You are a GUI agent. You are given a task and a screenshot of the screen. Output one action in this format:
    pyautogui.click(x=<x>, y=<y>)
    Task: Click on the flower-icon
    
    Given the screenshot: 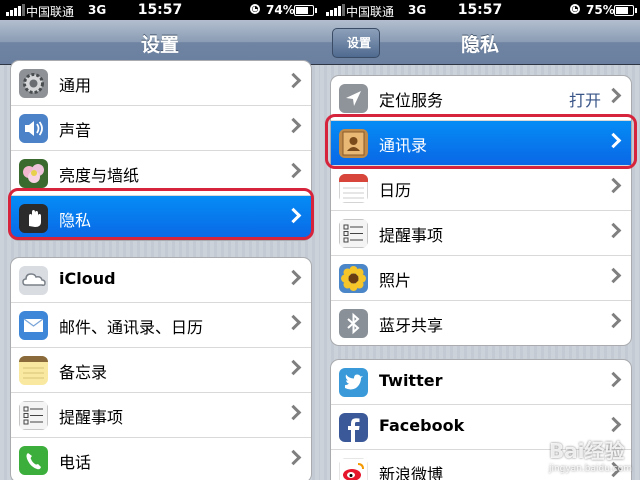 What is the action you would take?
    pyautogui.click(x=33, y=173)
    